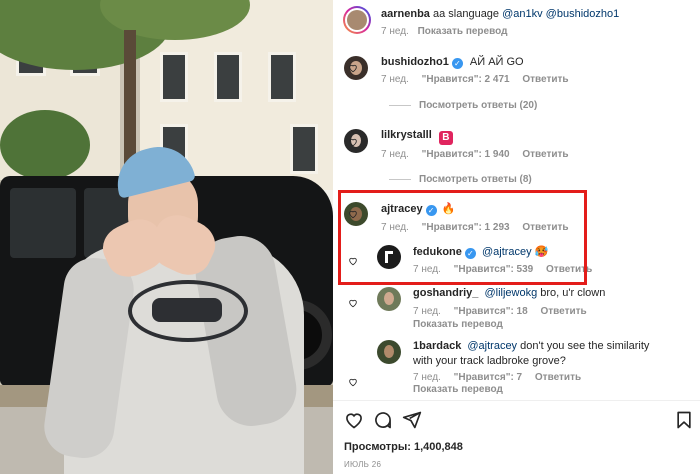  I want to click on reply-text: don't you see the similarity, so click(585, 346).